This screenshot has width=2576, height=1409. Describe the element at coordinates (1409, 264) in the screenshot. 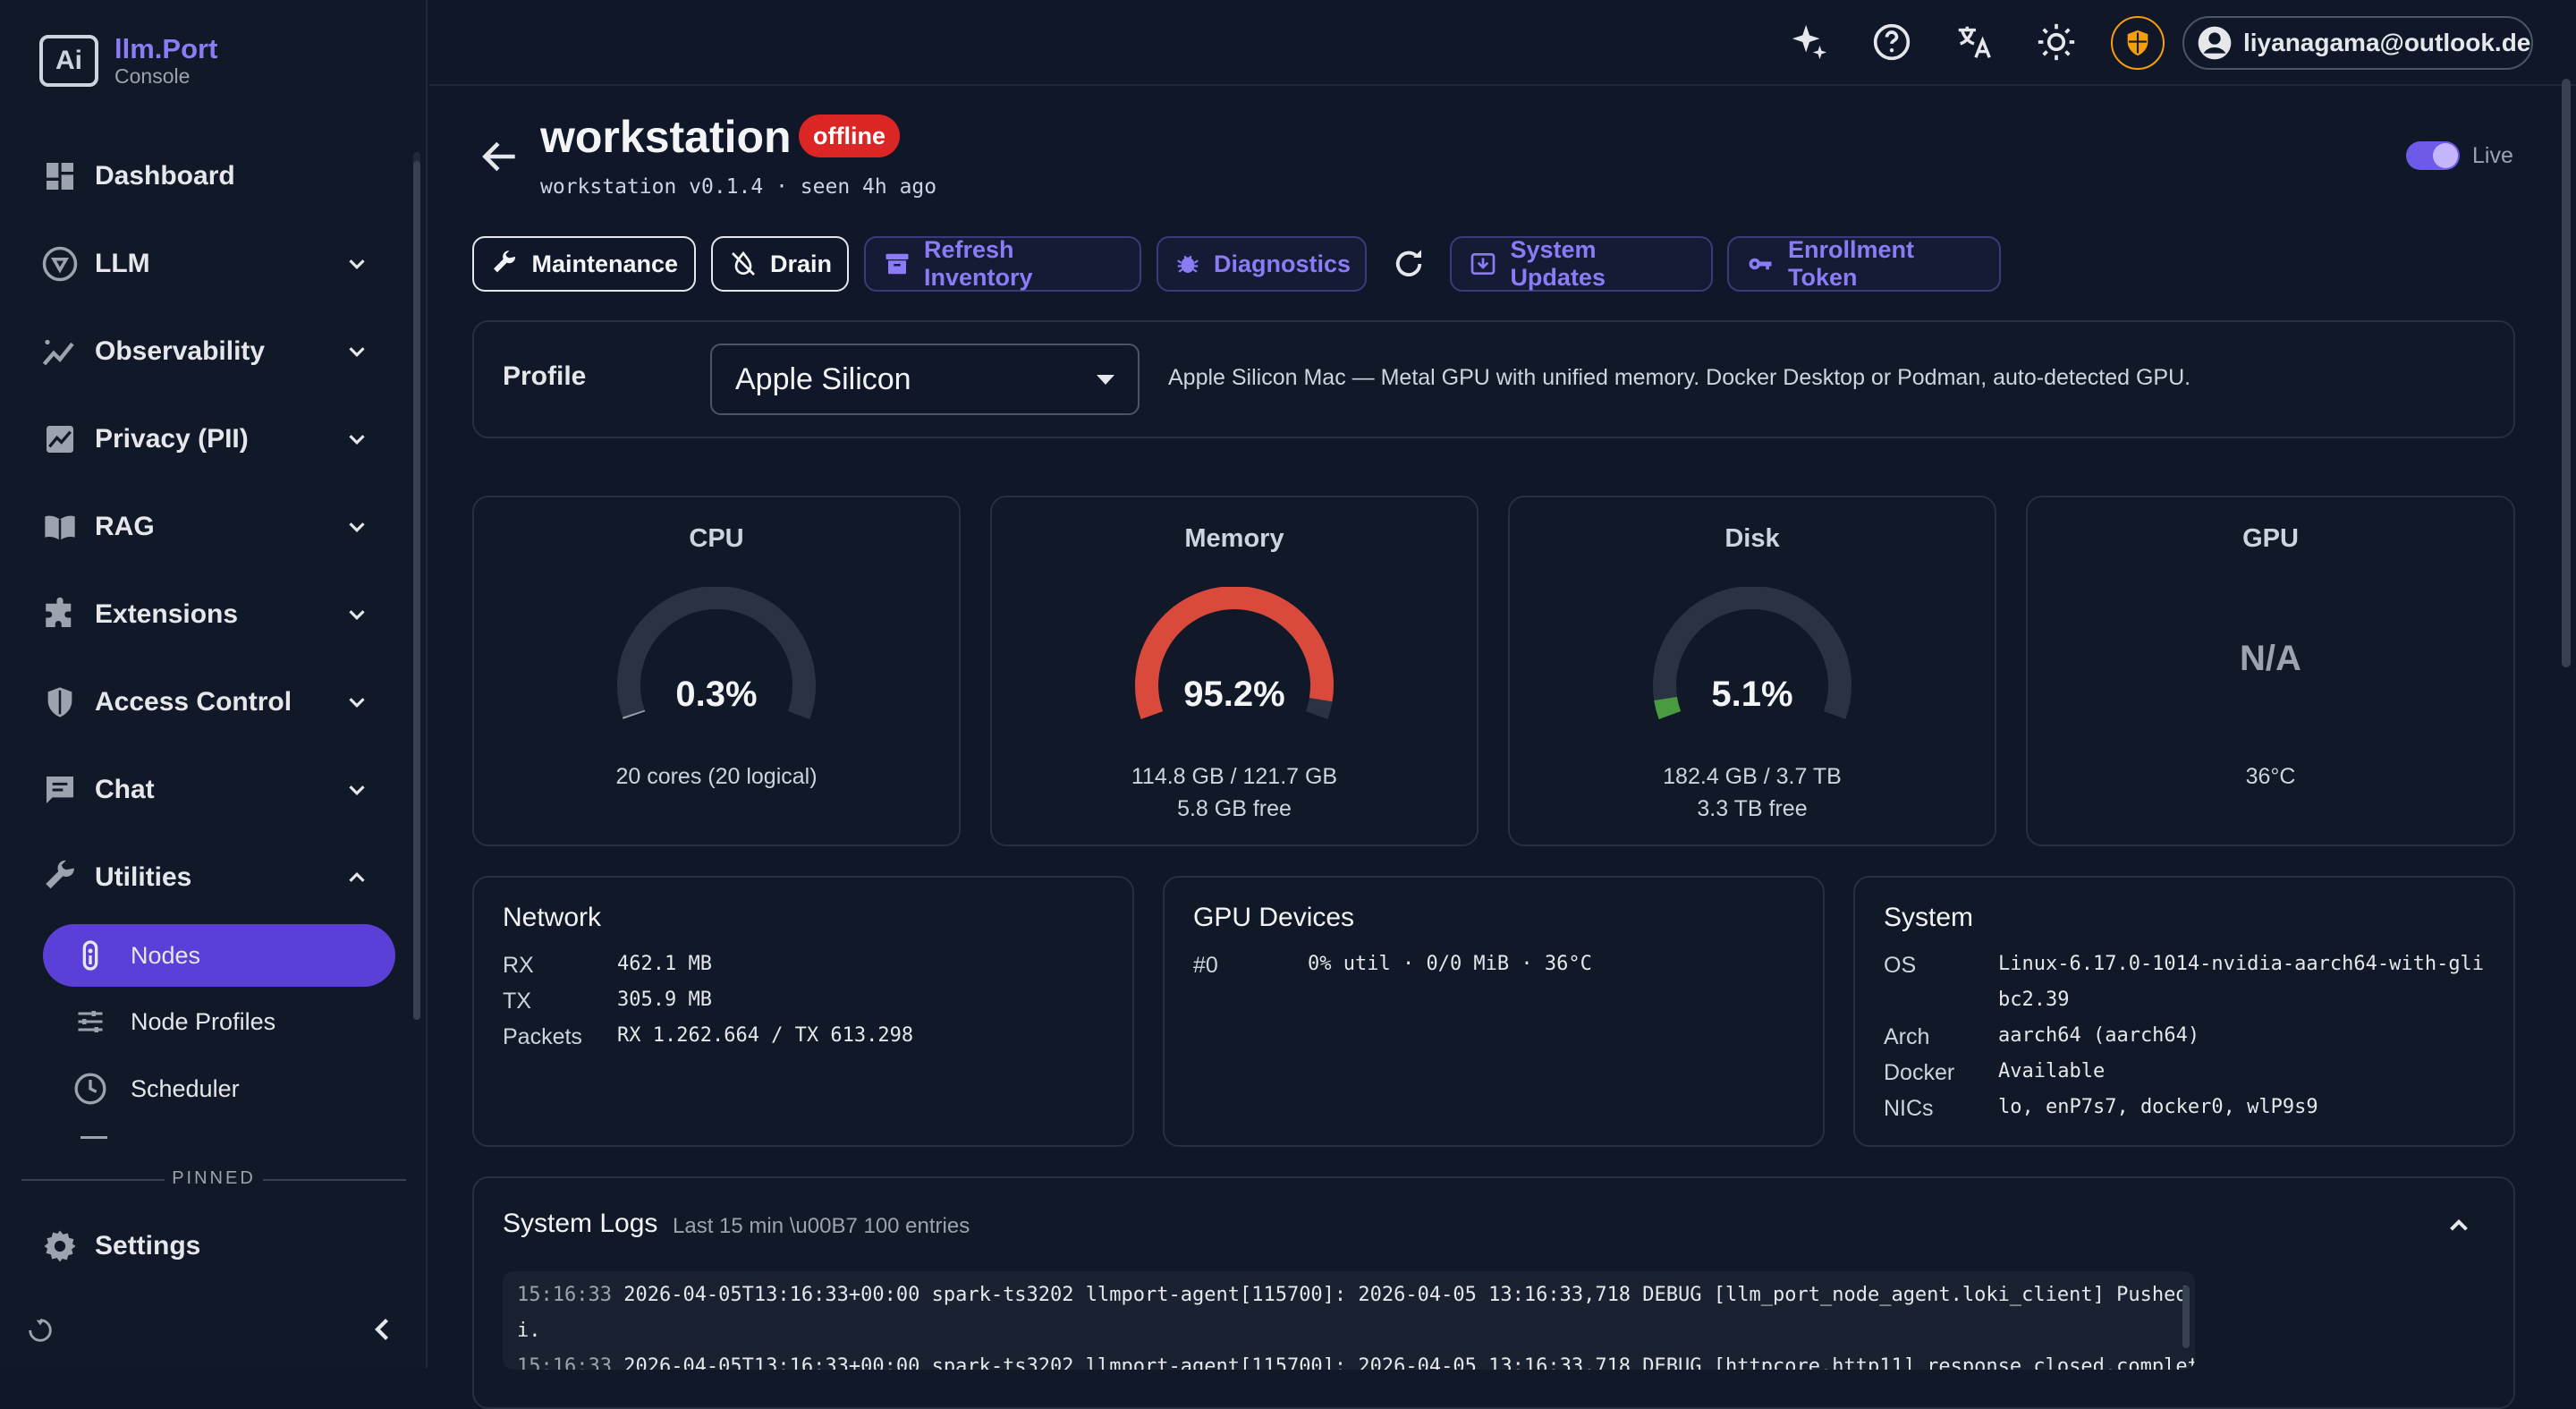

I see `reload-icon` at that location.